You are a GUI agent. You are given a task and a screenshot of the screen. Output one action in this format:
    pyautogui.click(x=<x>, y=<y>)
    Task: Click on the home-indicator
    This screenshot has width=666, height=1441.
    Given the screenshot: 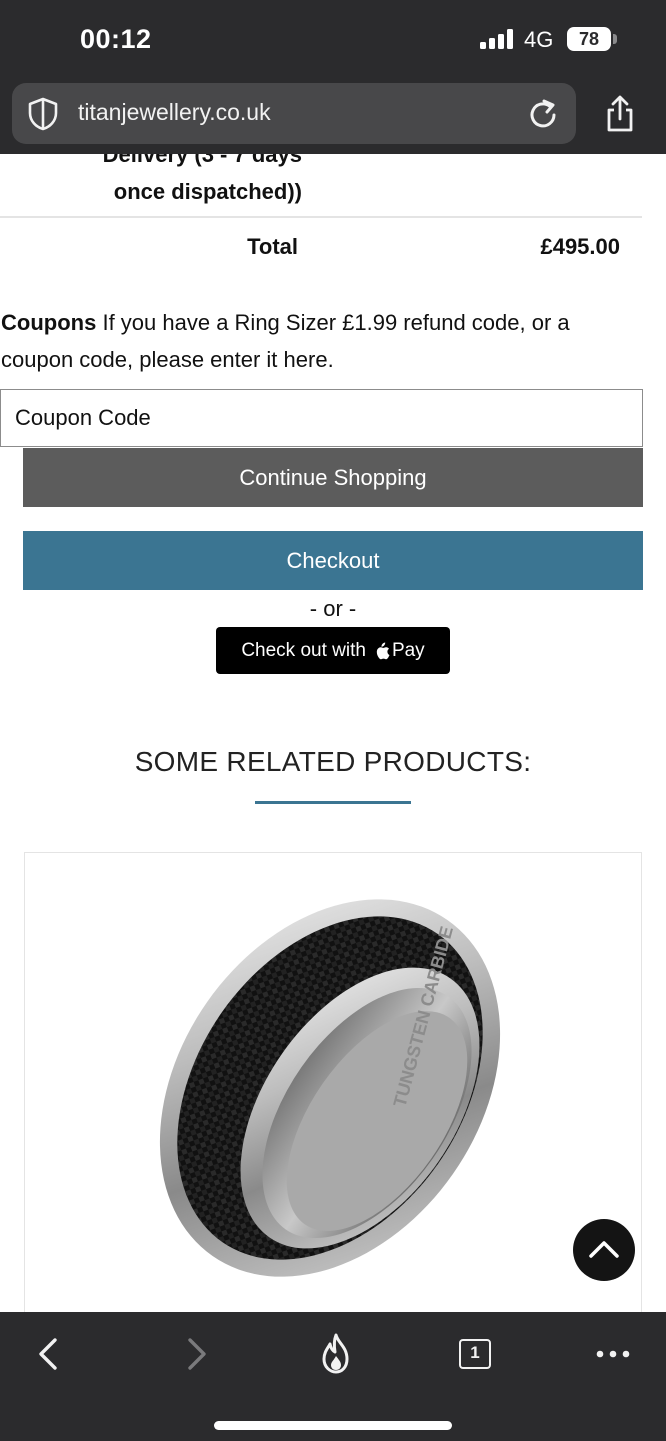 What is the action you would take?
    pyautogui.click(x=333, y=1425)
    